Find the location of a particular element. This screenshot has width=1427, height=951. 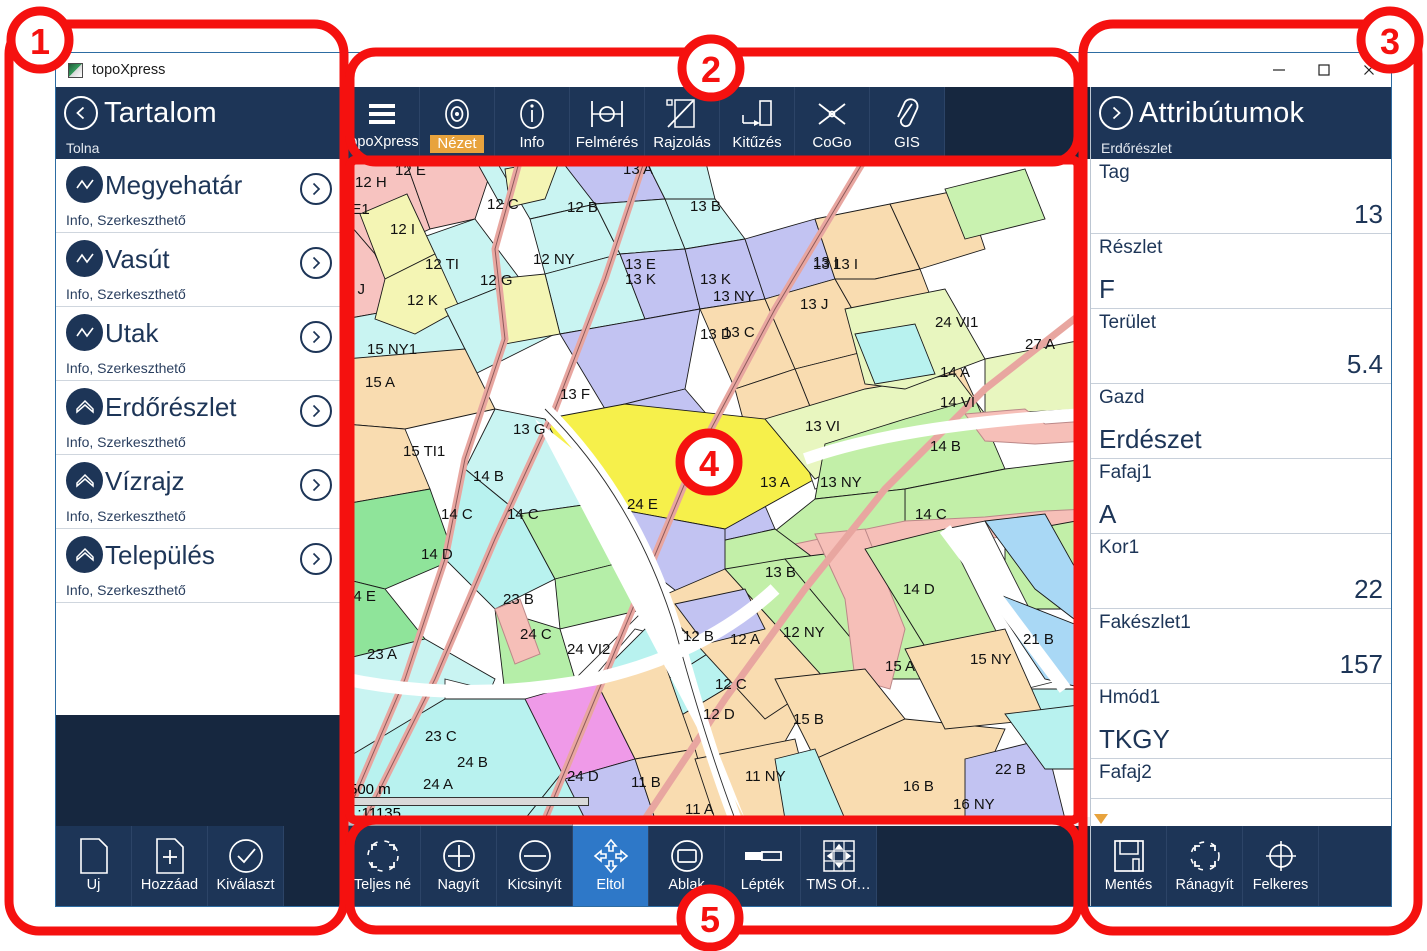

tab-cogo-label: CoGo is located at coordinates (832, 142).